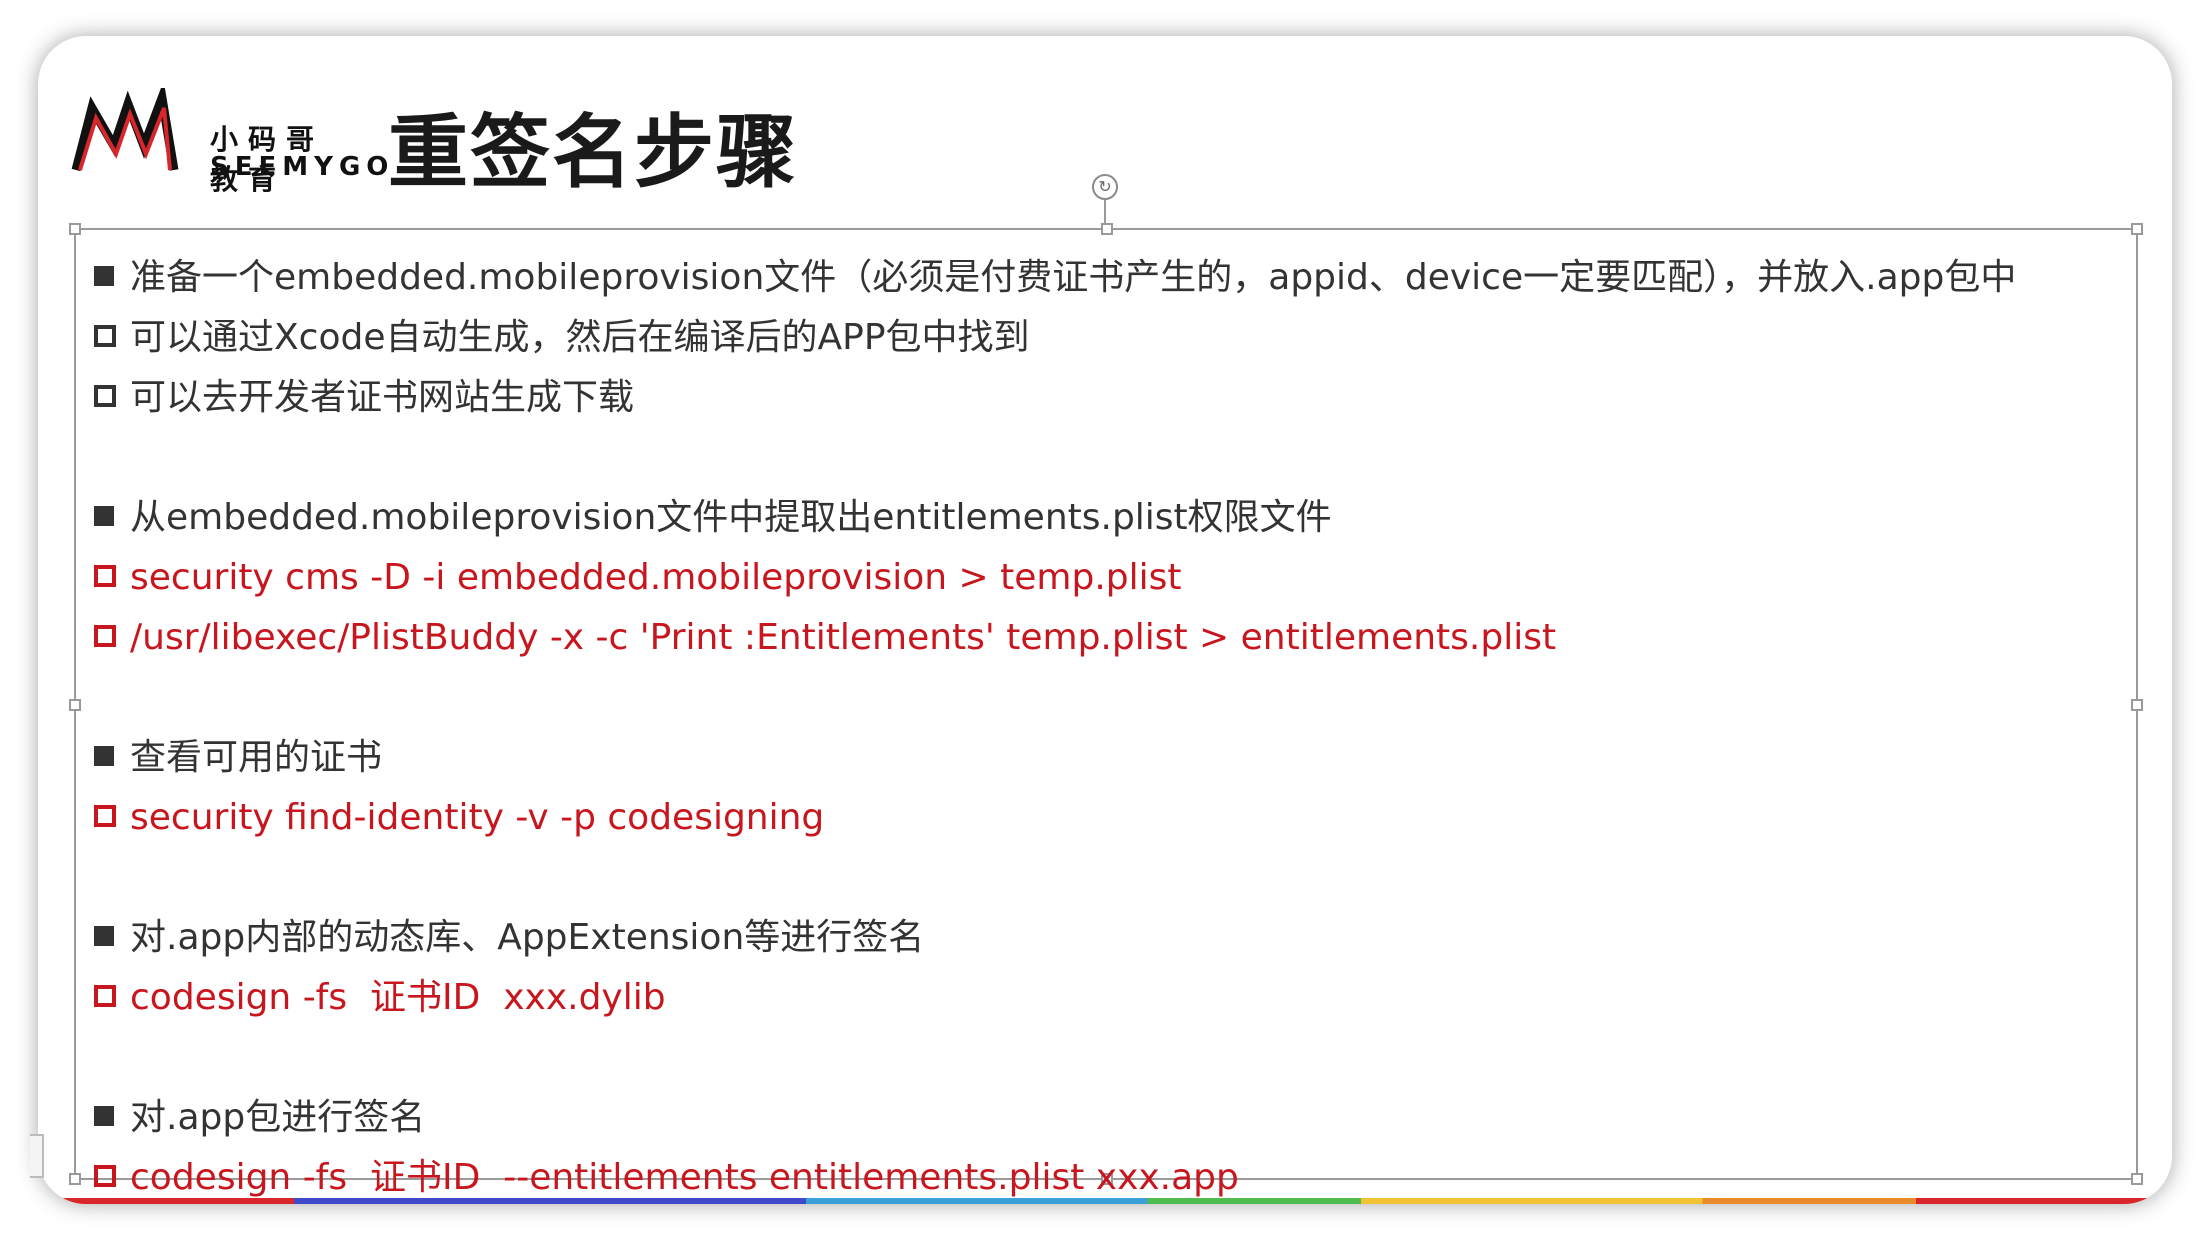 The image size is (2208, 1242). Describe the element at coordinates (382, 397) in the screenshot. I see `line-text: 可以去开发者证书网站生成下载` at that location.